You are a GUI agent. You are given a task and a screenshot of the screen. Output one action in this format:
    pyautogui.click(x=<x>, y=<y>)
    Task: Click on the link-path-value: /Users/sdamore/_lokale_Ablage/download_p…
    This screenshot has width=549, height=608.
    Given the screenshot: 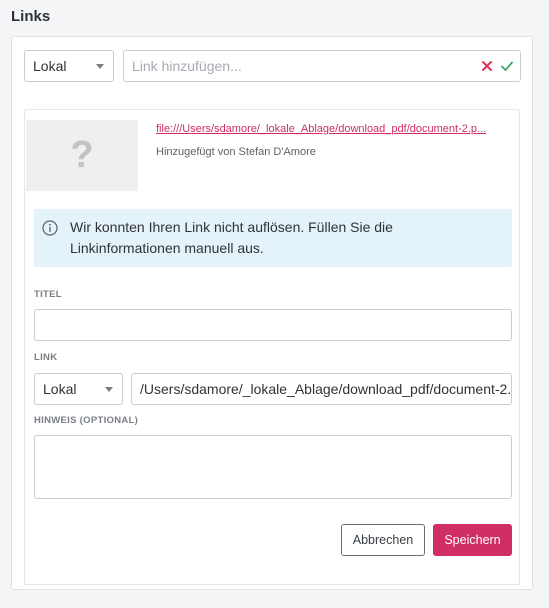 What is the action you would take?
    pyautogui.click(x=326, y=389)
    